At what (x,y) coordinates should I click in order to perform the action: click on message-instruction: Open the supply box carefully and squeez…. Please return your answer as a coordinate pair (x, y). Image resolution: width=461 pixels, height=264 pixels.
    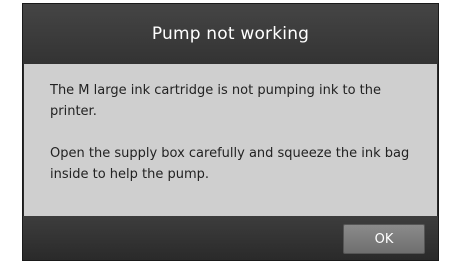
    Looking at the image, I should click on (230, 164).